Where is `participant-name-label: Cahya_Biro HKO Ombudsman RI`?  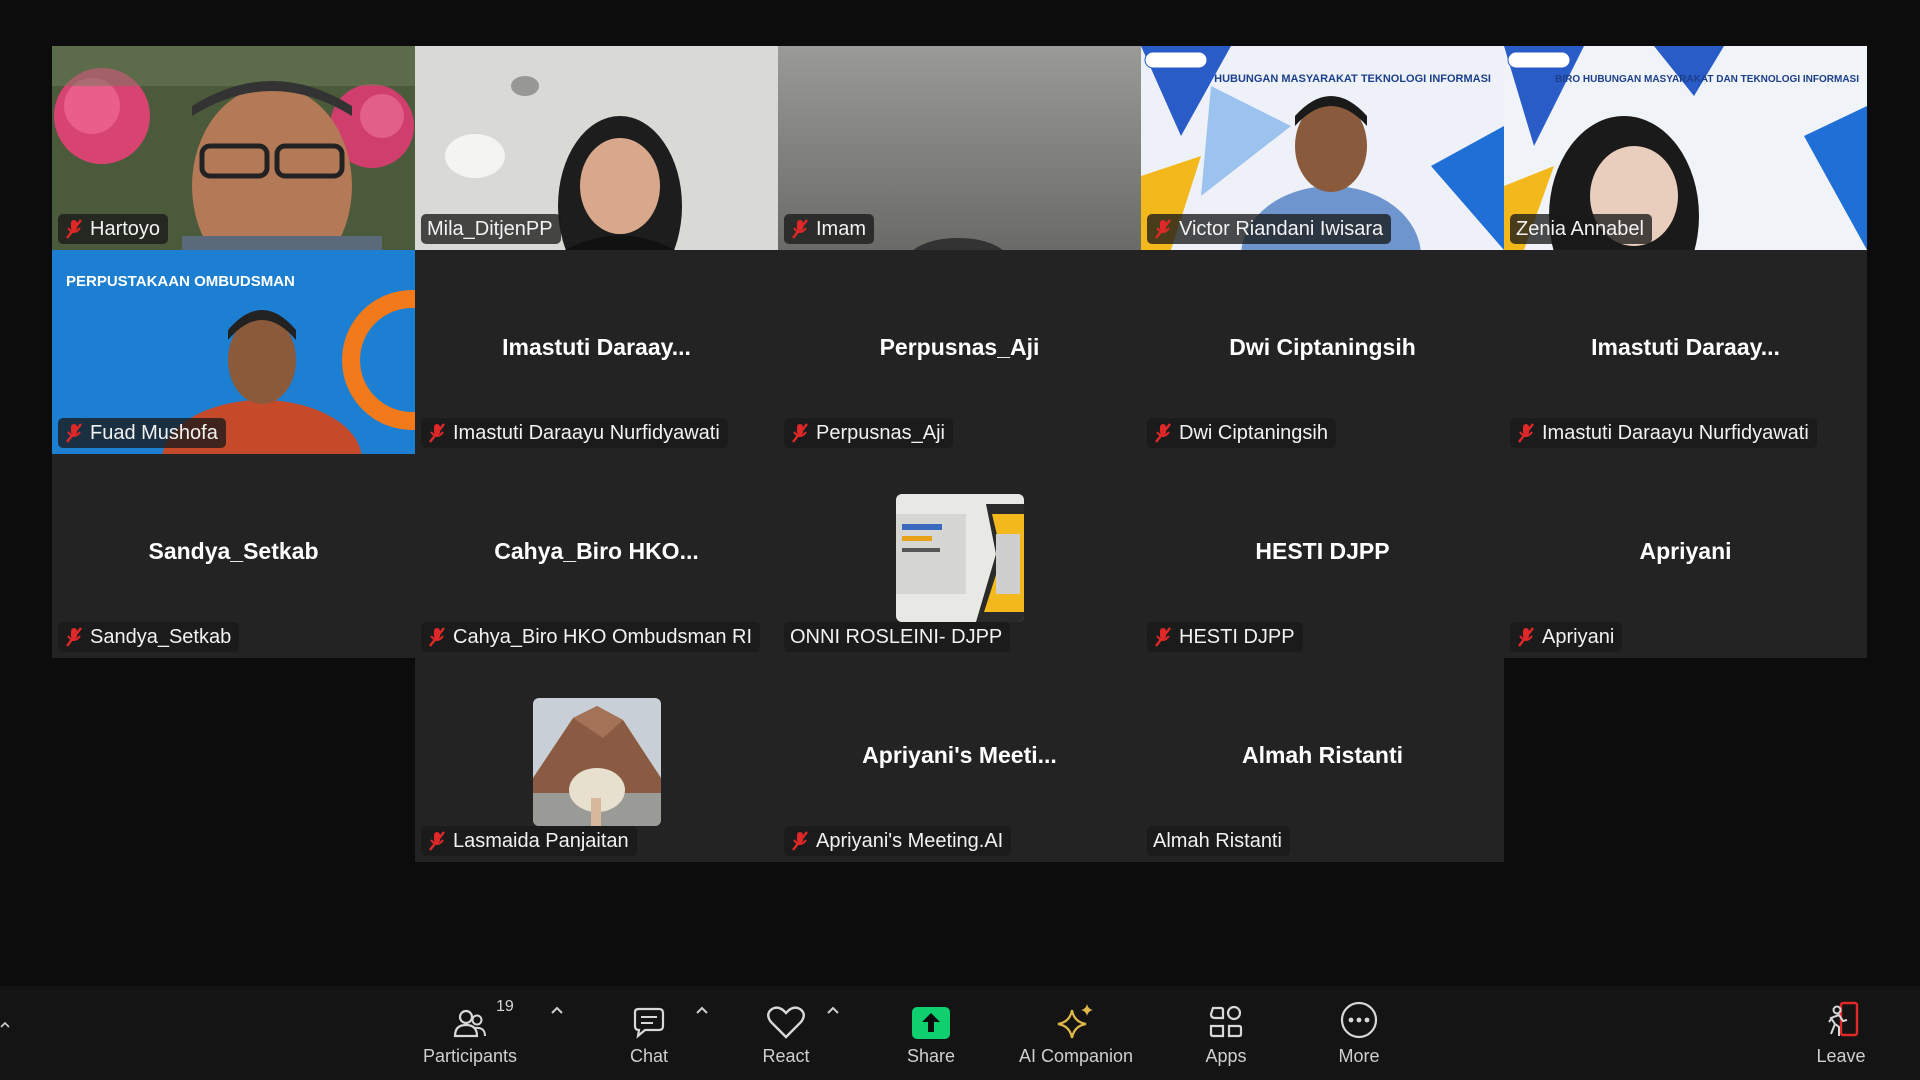 participant-name-label: Cahya_Biro HKO Ombudsman RI is located at coordinates (591, 637).